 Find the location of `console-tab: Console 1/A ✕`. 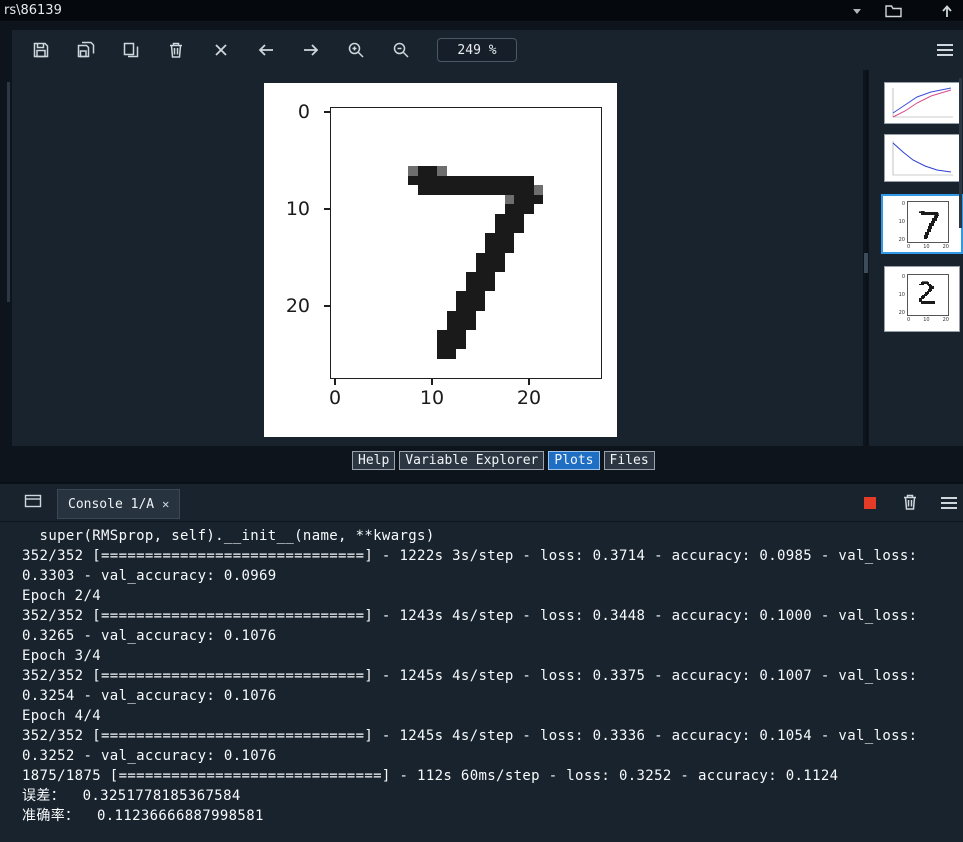

console-tab: Console 1/A ✕ is located at coordinates (119, 504).